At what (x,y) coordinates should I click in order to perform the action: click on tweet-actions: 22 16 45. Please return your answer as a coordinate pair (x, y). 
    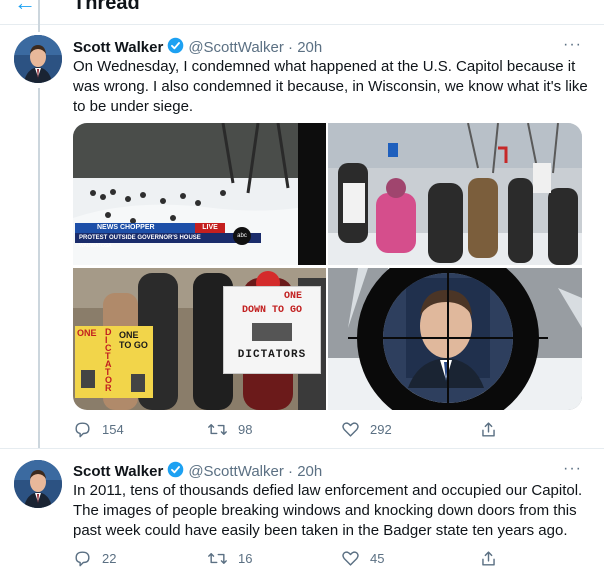
    Looking at the image, I should click on (293, 559).